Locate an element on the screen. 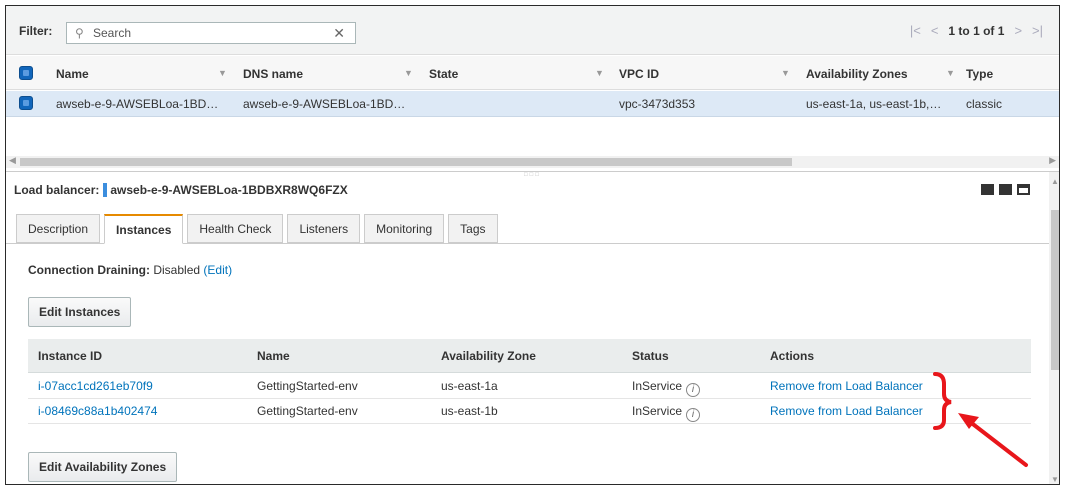 The width and height of the screenshot is (1065, 488). instance-id-link: i-07acc1cd261eb70f9 is located at coordinates (95, 386).